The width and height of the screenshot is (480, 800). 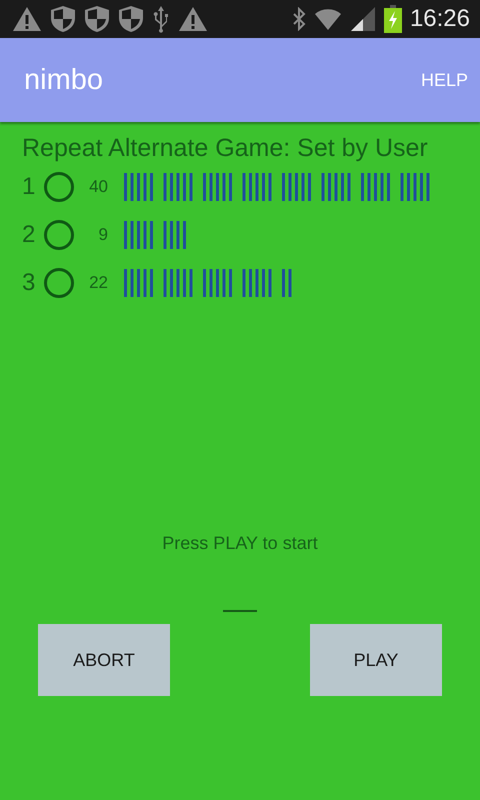 I want to click on game-button: PLAY, so click(x=376, y=660).